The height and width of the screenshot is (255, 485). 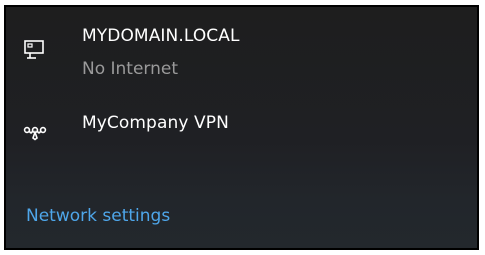 I want to click on network-status: No Internet, so click(x=130, y=69).